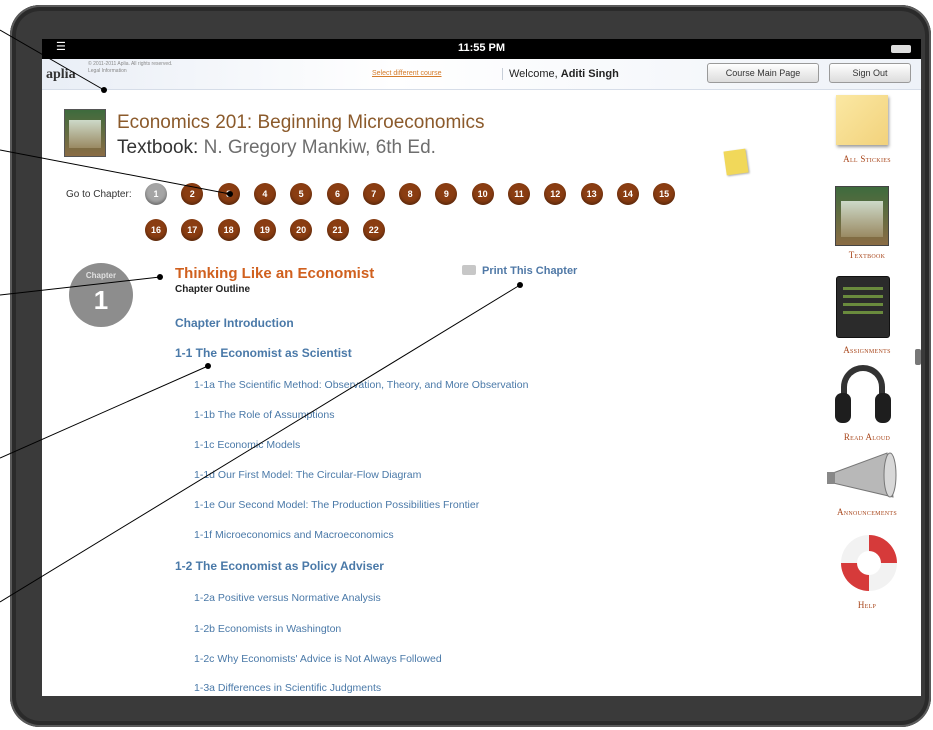 The width and height of the screenshot is (933, 730). What do you see at coordinates (866, 476) in the screenshot?
I see `megaphone-icon` at bounding box center [866, 476].